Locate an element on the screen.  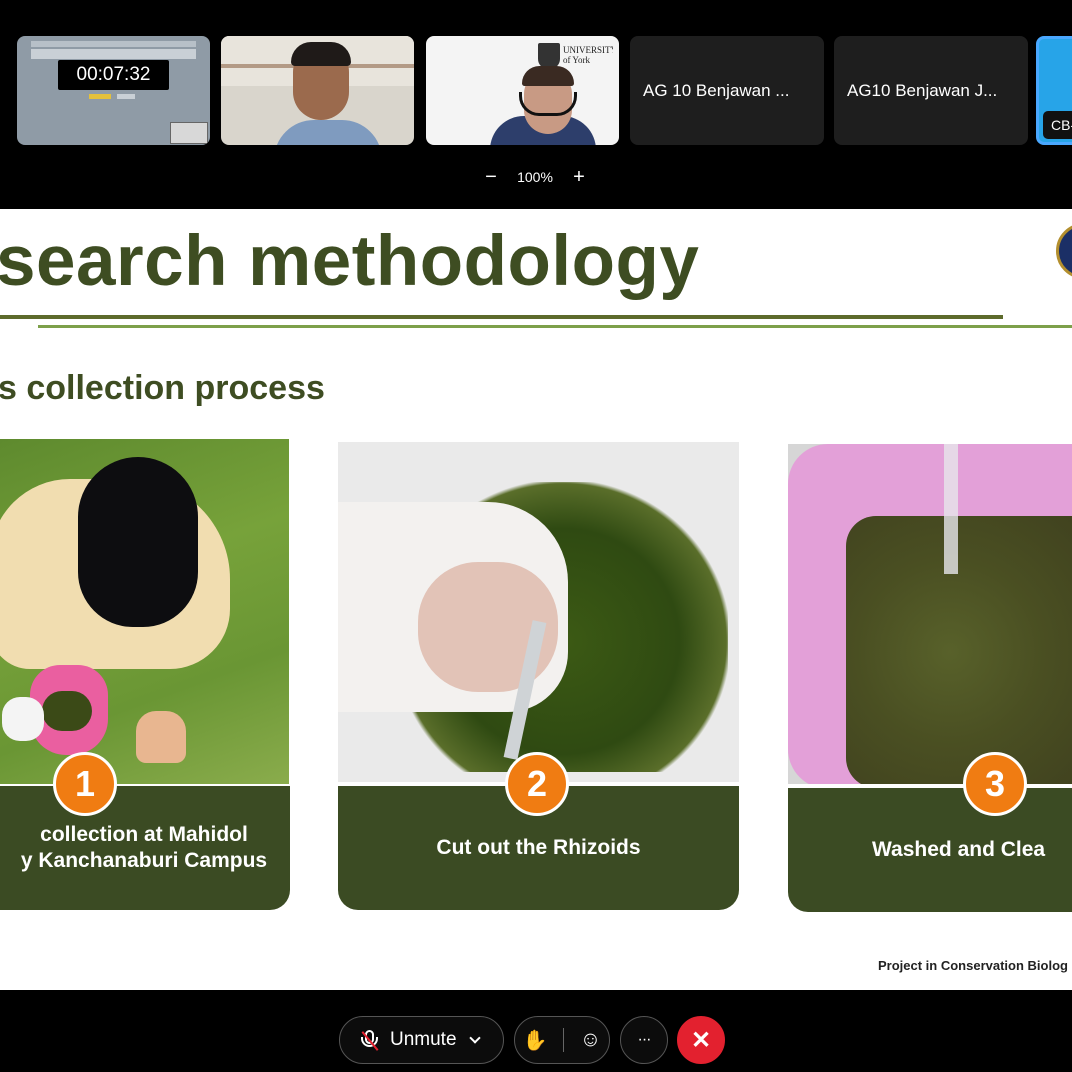
step-3-card: Washed and Clea is located at coordinates (930, 850).